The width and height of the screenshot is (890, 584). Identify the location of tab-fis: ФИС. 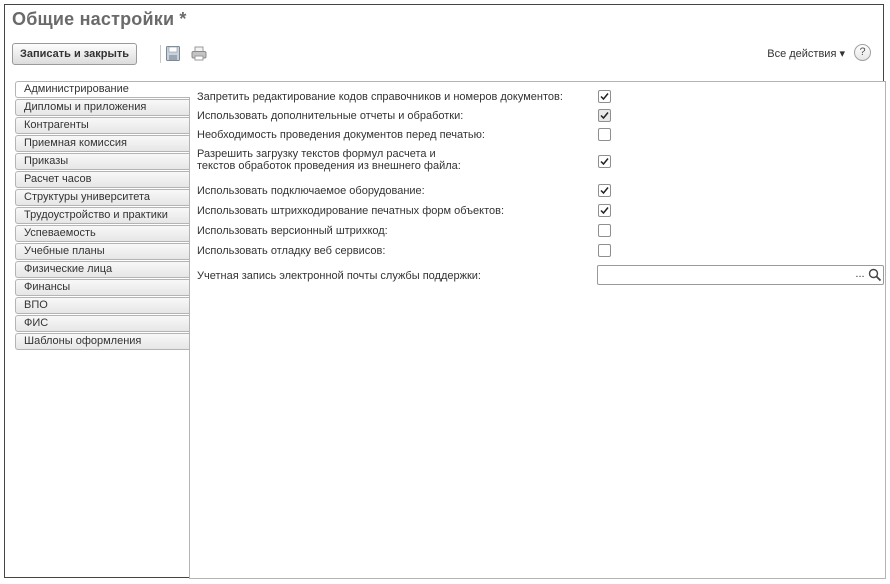
(102, 323).